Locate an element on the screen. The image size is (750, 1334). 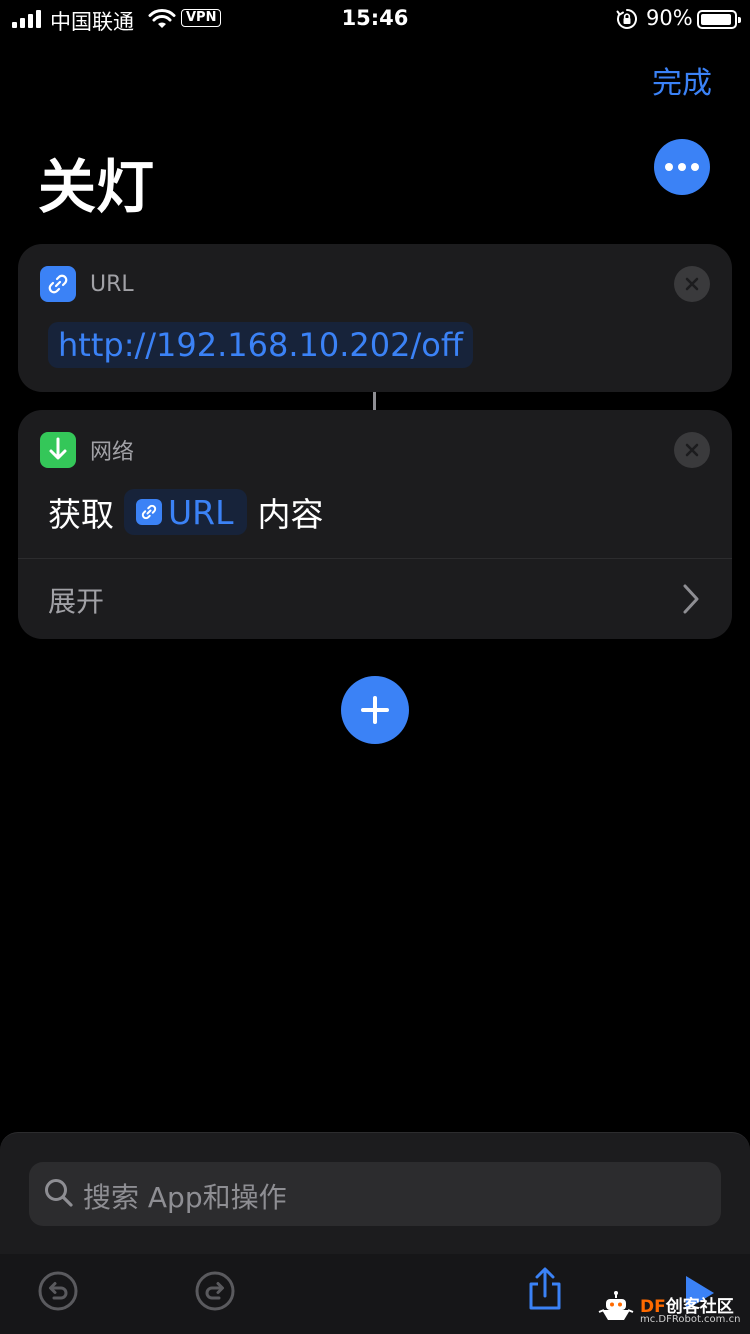
robot-logo-icon is located at coordinates (616, 1305).